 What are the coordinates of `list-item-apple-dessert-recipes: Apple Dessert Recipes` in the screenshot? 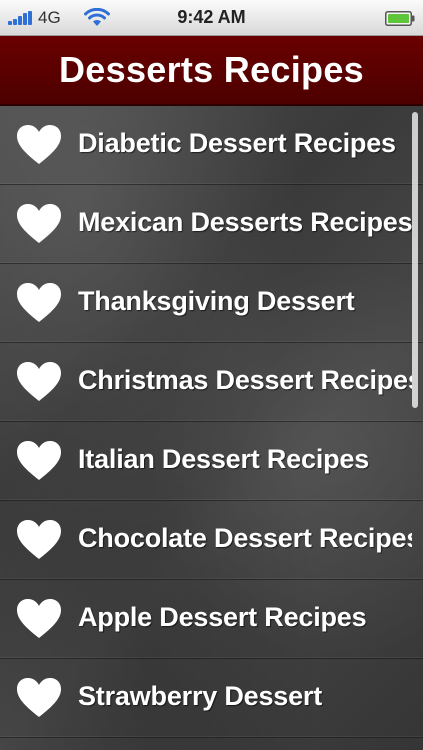 It's located at (211, 619).